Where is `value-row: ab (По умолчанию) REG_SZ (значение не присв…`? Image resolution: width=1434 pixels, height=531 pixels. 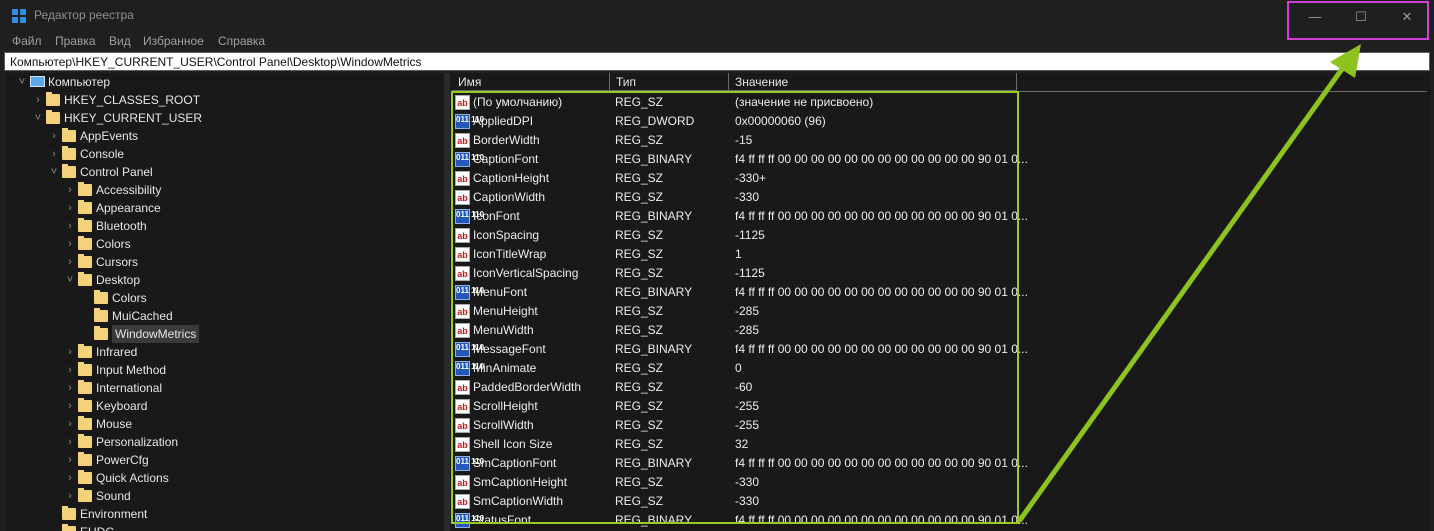 value-row: ab (По умолчанию) REG_SZ (значение не присв… is located at coordinates (940, 102).